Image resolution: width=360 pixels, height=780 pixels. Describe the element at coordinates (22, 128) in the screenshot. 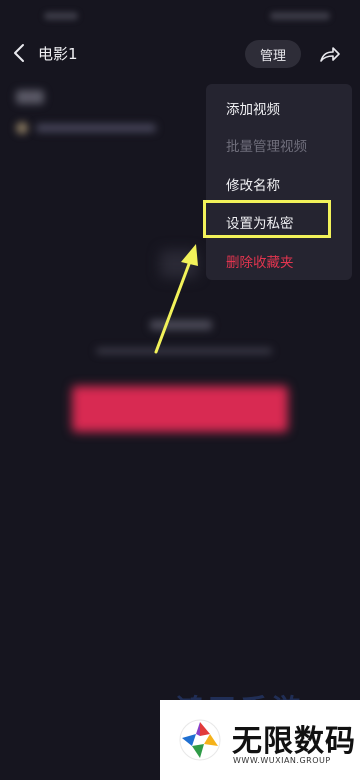

I see `blurred-avatar` at that location.